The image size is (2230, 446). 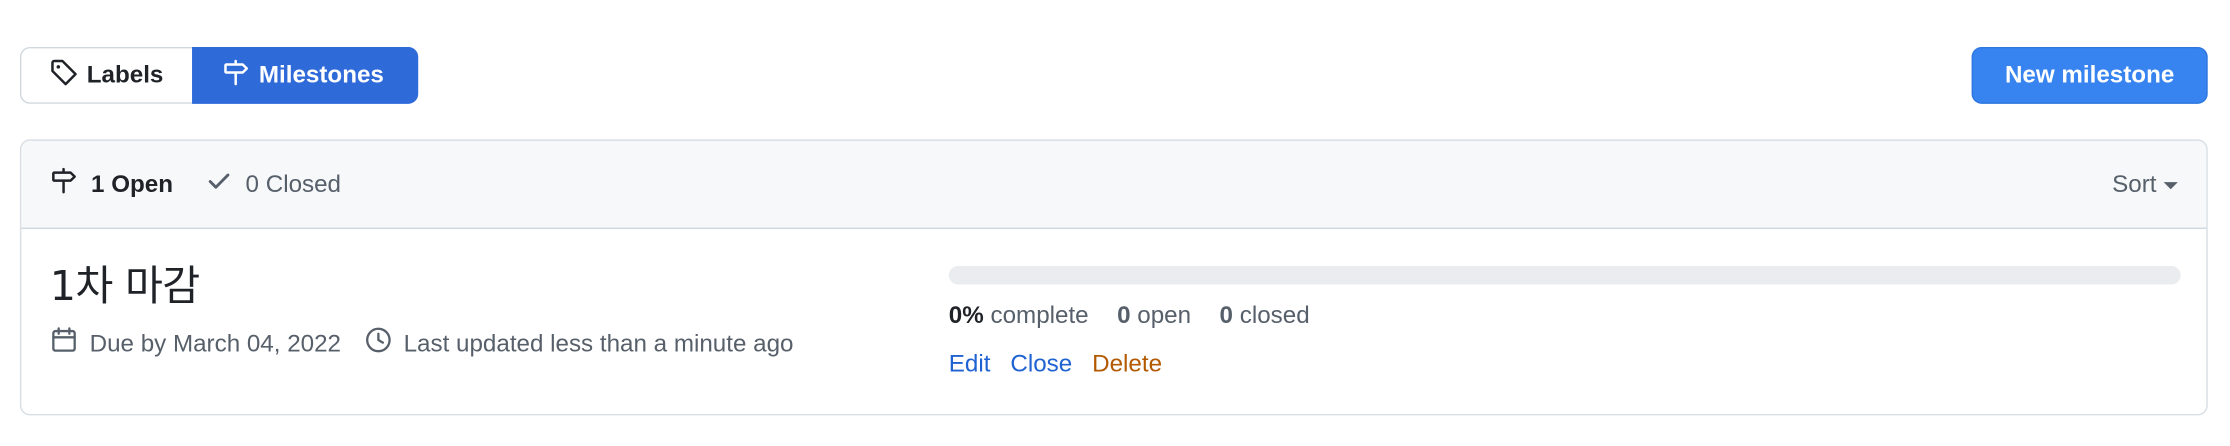 I want to click on subnav-milestones: Milestones, so click(x=305, y=75).